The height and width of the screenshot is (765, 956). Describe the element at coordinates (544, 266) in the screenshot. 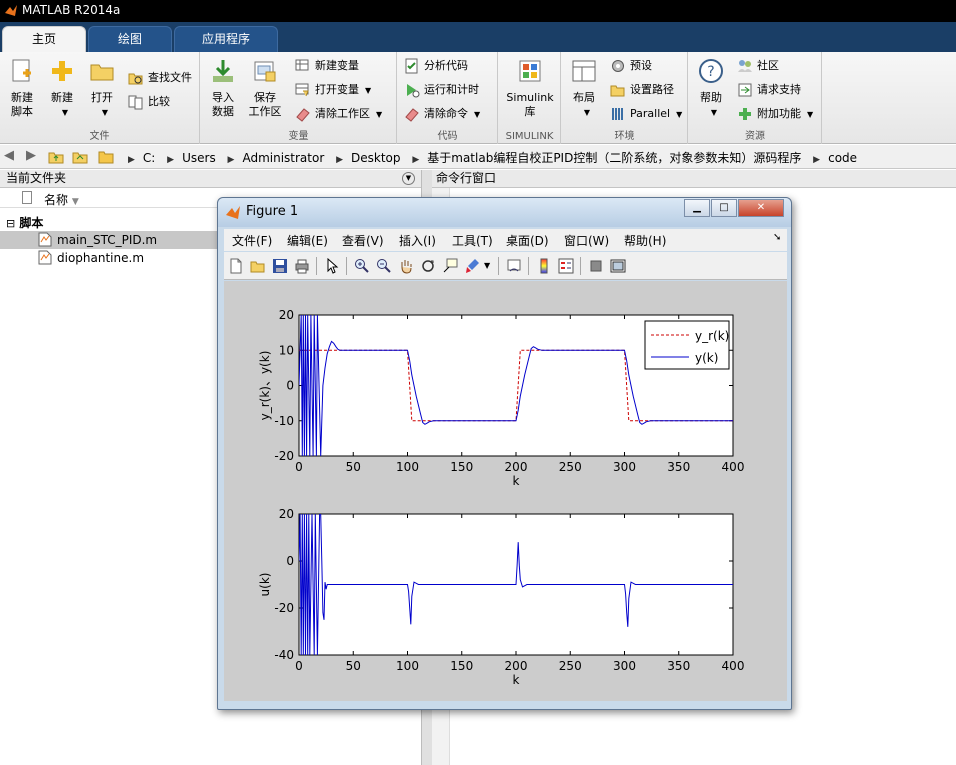

I see `colorbar-icon` at that location.